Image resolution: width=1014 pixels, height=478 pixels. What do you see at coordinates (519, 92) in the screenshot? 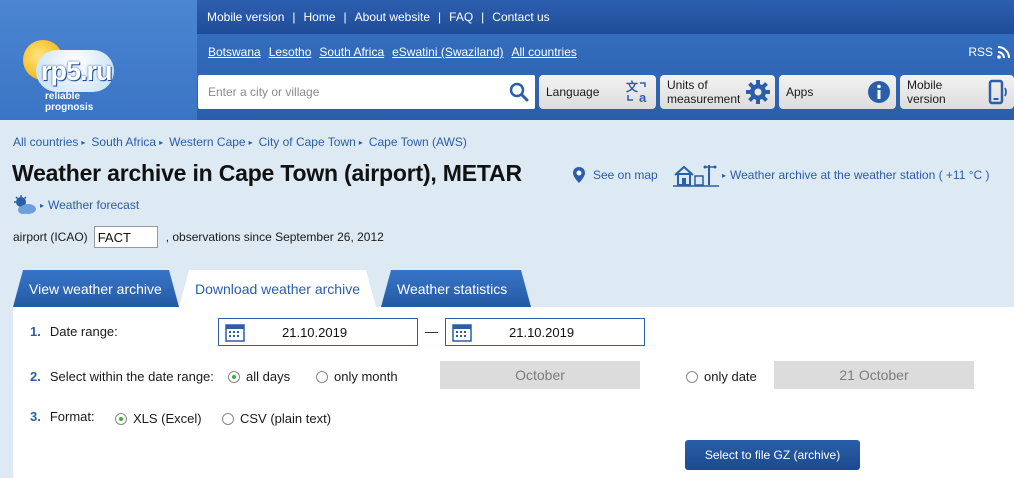
I see `search-icon` at bounding box center [519, 92].